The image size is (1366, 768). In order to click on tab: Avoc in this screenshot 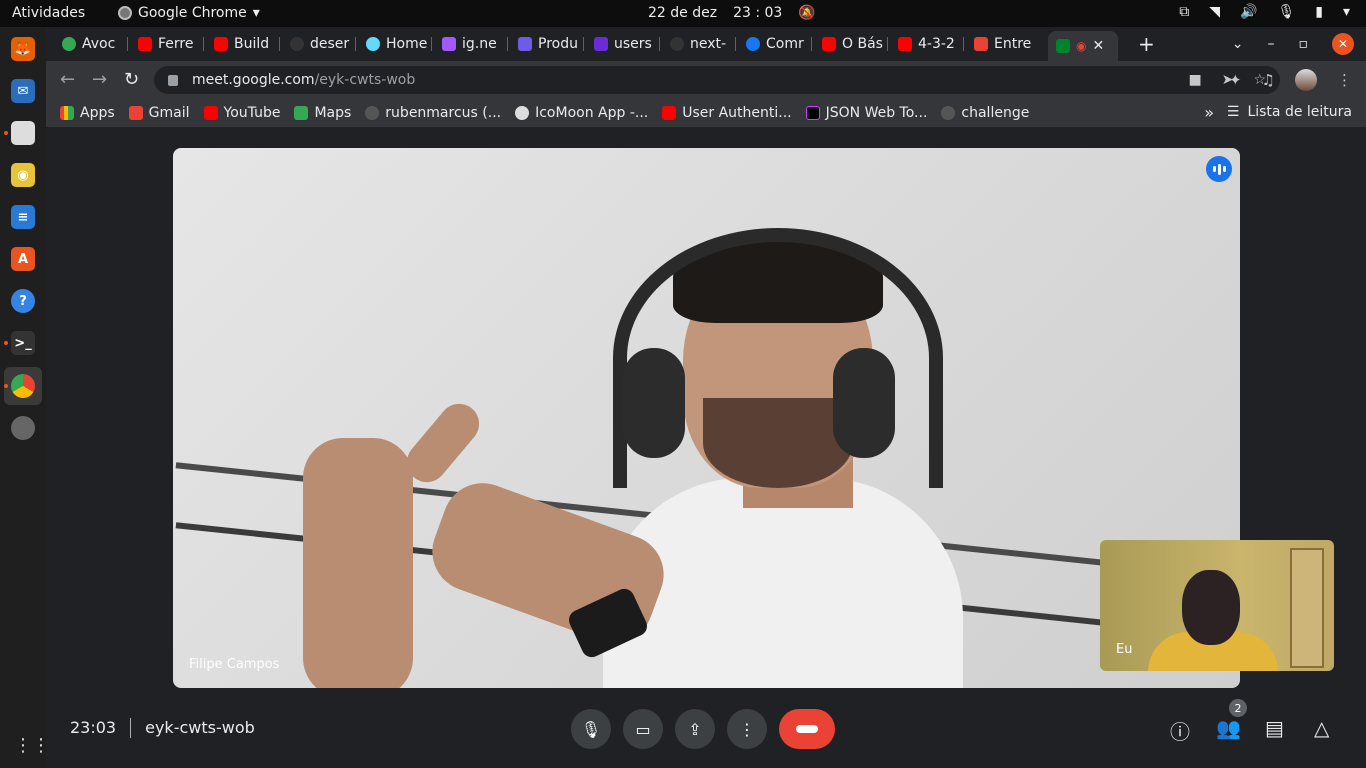, I will do `click(91, 44)`.